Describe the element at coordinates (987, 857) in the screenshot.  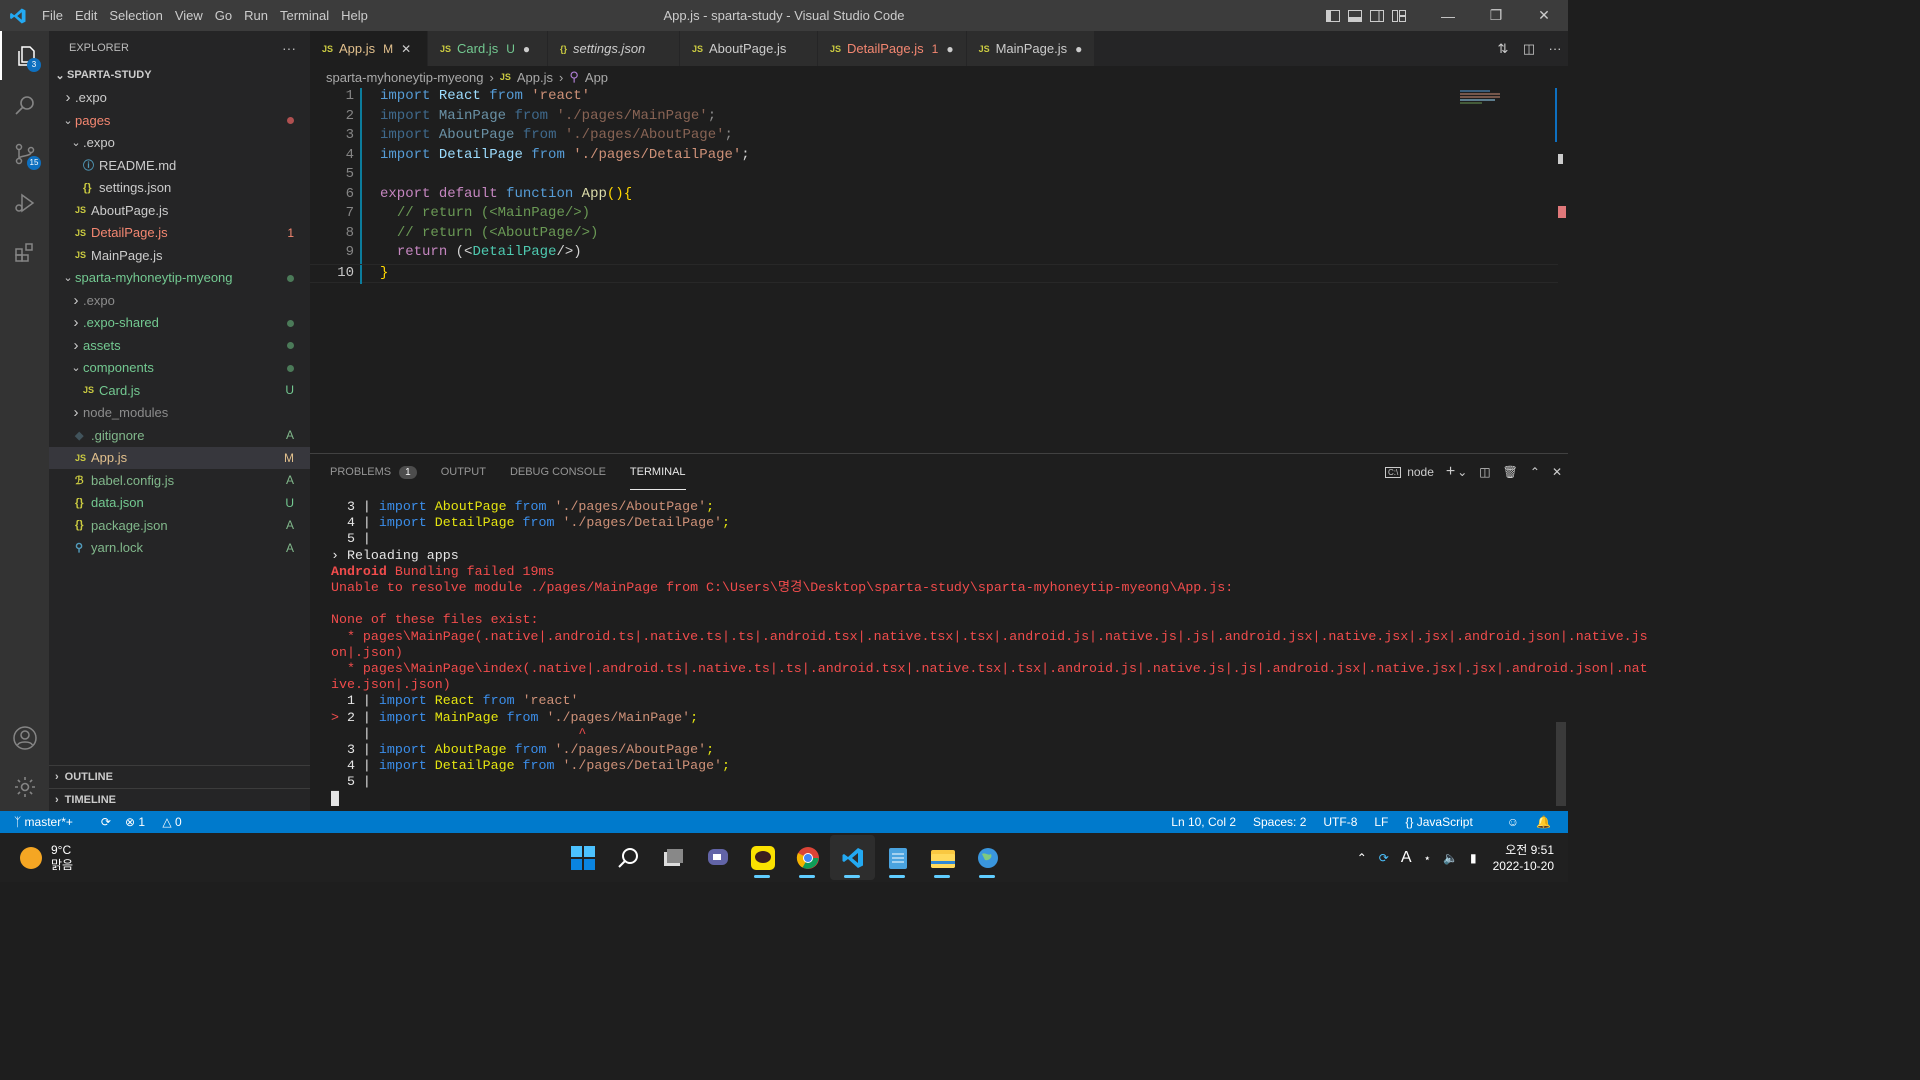
I see `app-globe-icon` at that location.